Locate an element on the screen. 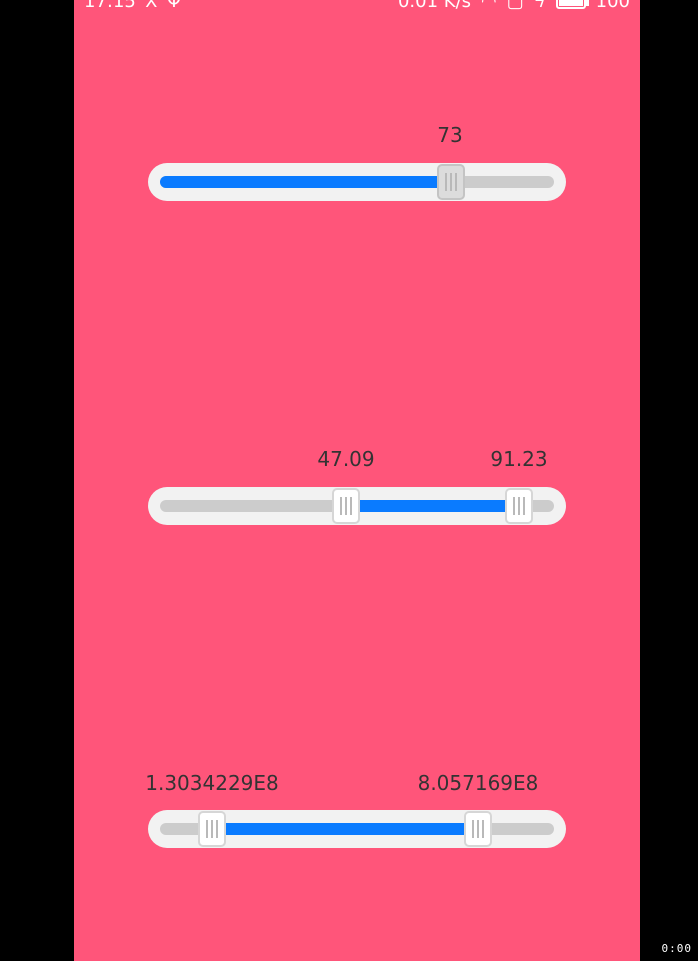 The image size is (698, 961). charging-icon: ϟ is located at coordinates (539, 6).